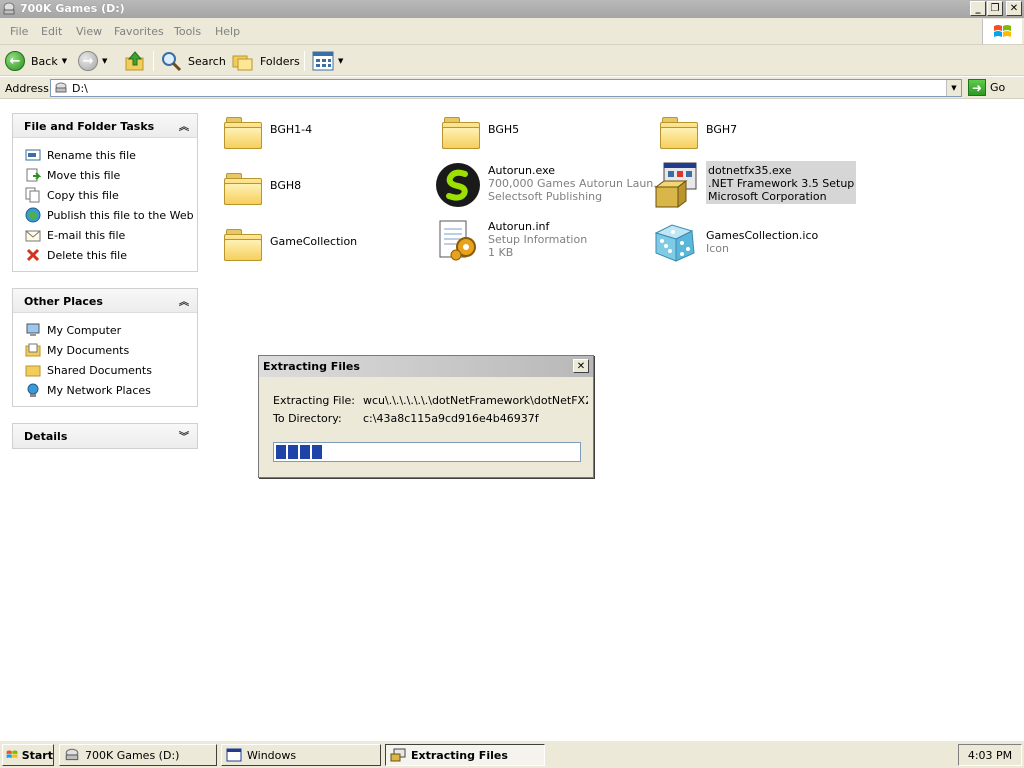 Image resolution: width=1024 pixels, height=768 pixels. I want to click on shared-folder-icon, so click(33, 371).